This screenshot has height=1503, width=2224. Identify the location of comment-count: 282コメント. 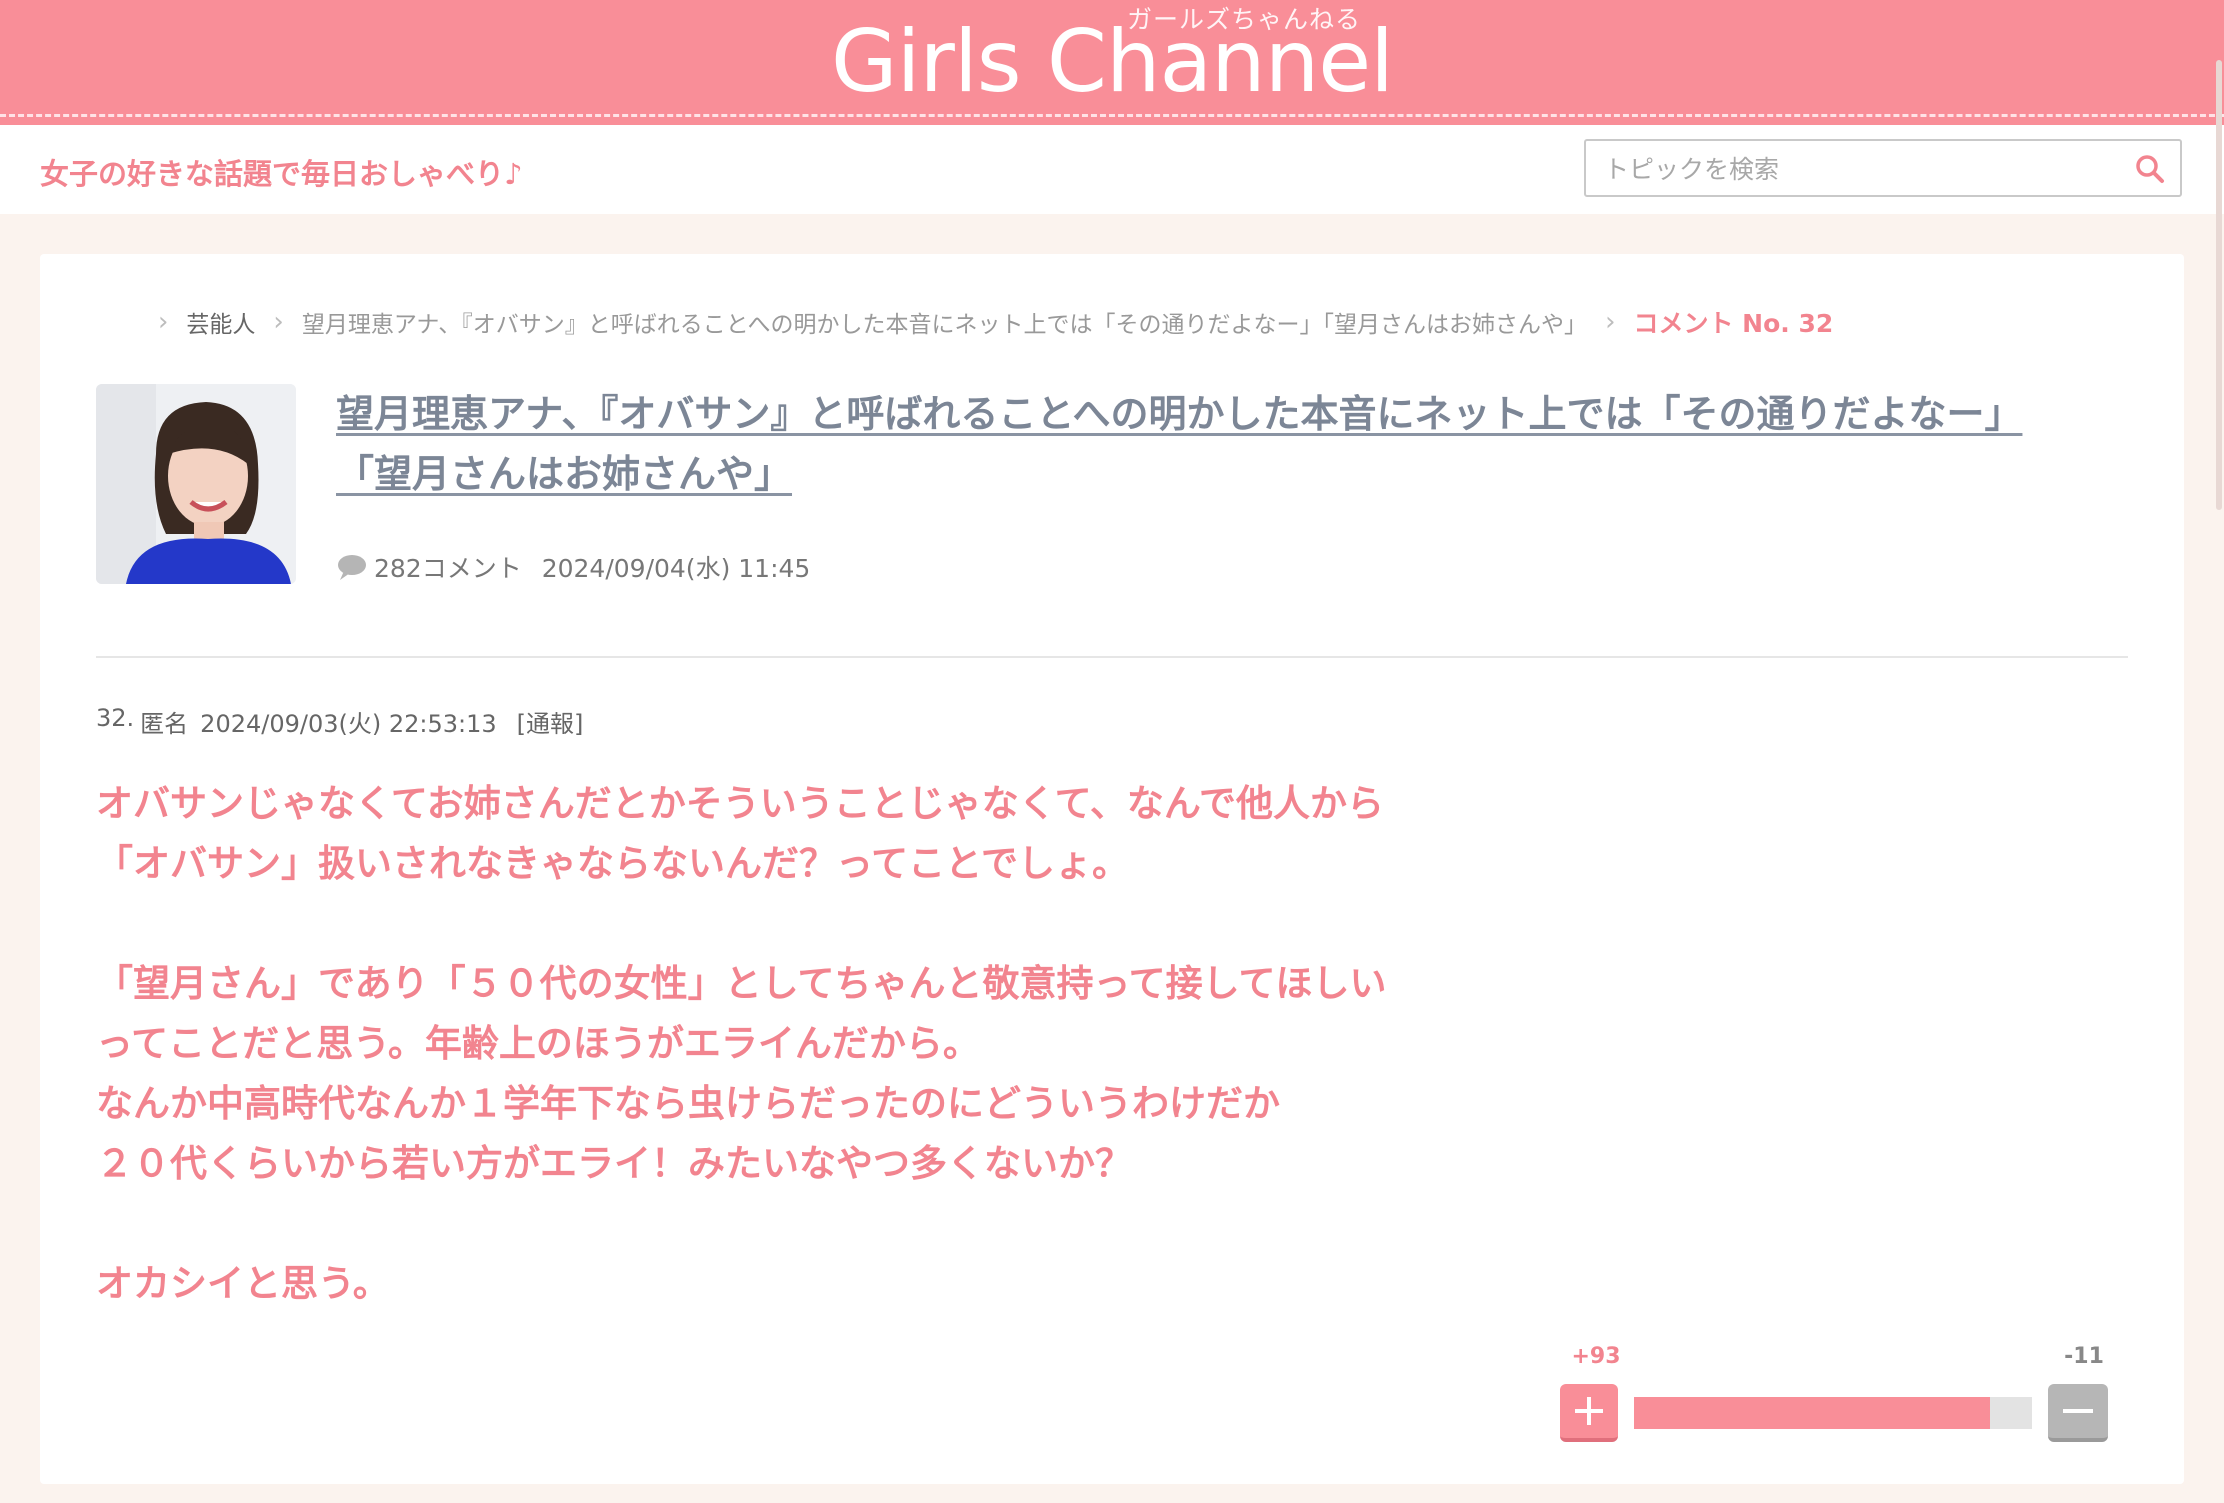
(448, 568).